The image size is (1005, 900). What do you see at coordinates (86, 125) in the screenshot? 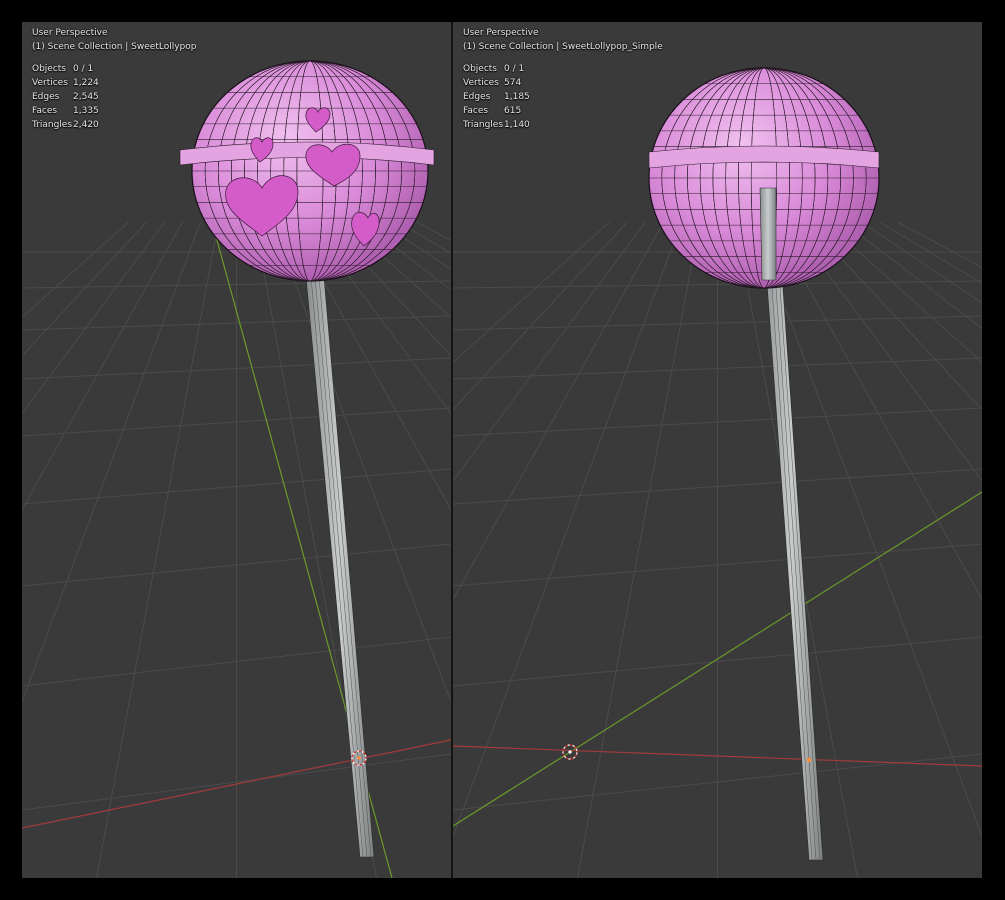
I see `stat-value: 2,420` at bounding box center [86, 125].